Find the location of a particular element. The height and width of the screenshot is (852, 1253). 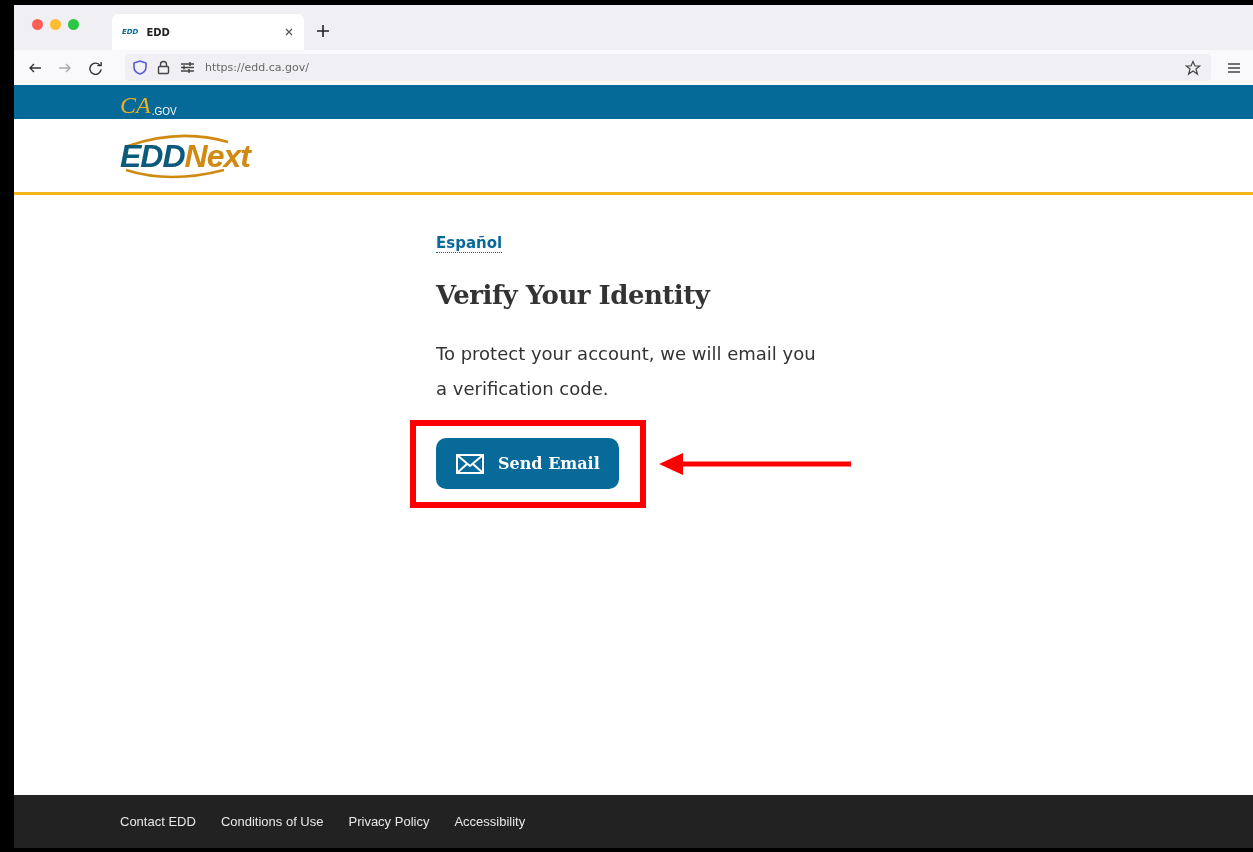

edd-next-logo: EDDNext is located at coordinates (196, 155).